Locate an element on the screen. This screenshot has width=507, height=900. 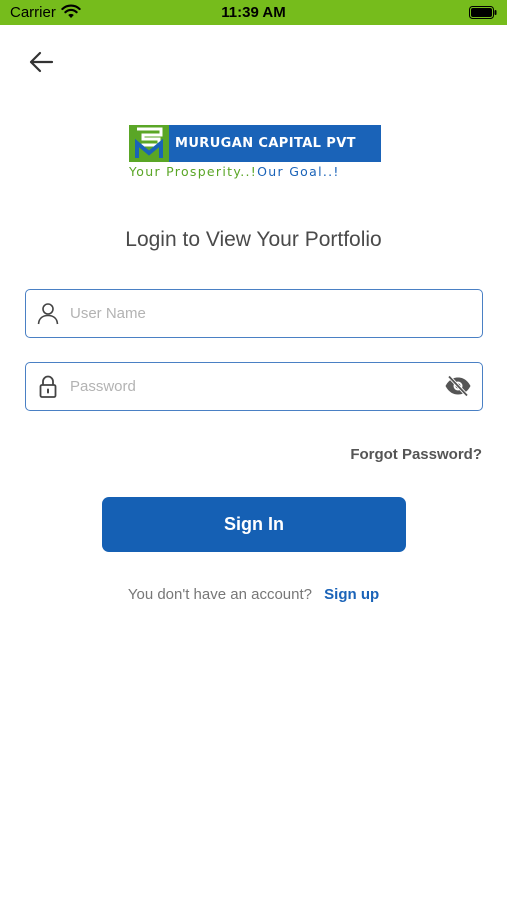
tagline-part-2: Our Goal..! is located at coordinates (298, 171).